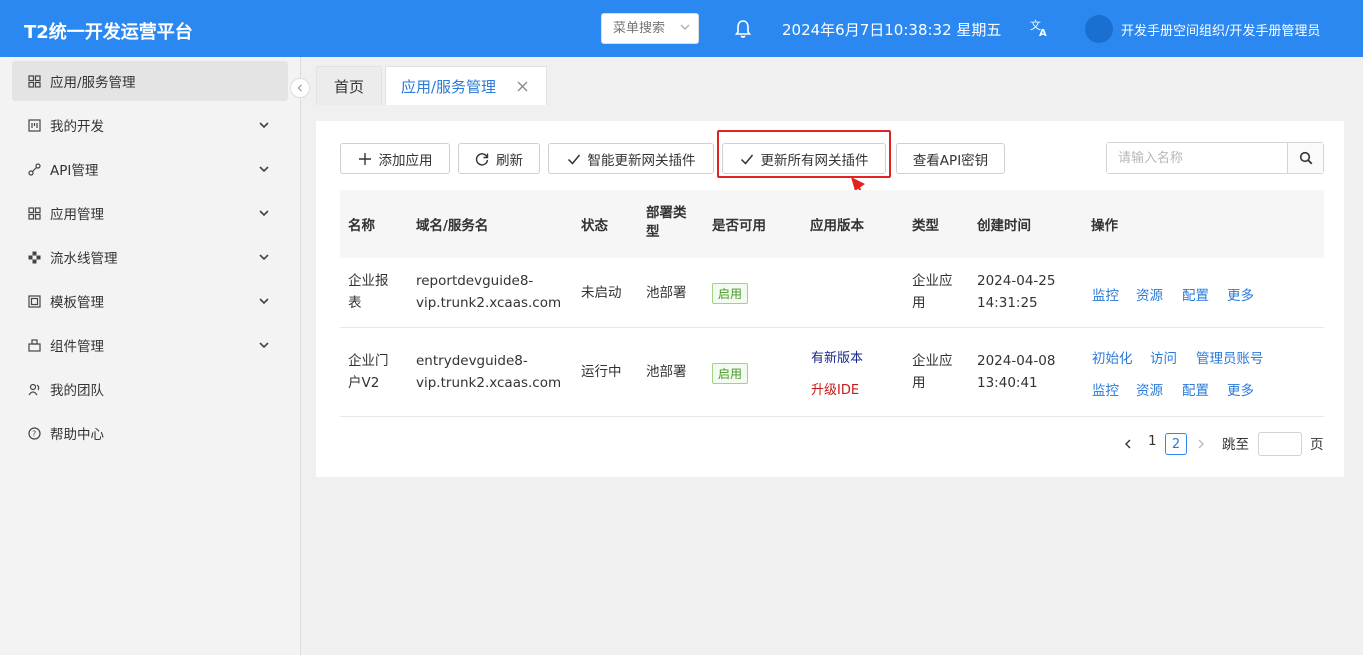 The width and height of the screenshot is (1363, 655). What do you see at coordinates (108, 32) in the screenshot?
I see `brand-title: T2统一开发运营平台` at bounding box center [108, 32].